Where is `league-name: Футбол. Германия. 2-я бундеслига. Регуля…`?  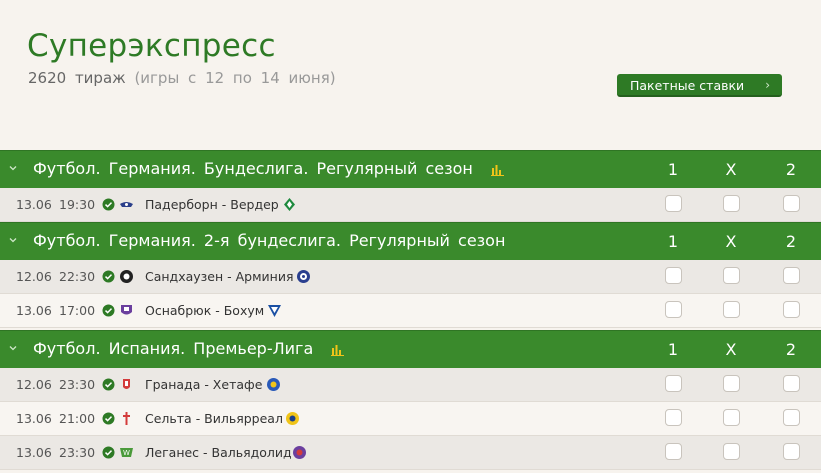
league-name: Футбол. Германия. 2-я бундеслига. Регуля… is located at coordinates (269, 240).